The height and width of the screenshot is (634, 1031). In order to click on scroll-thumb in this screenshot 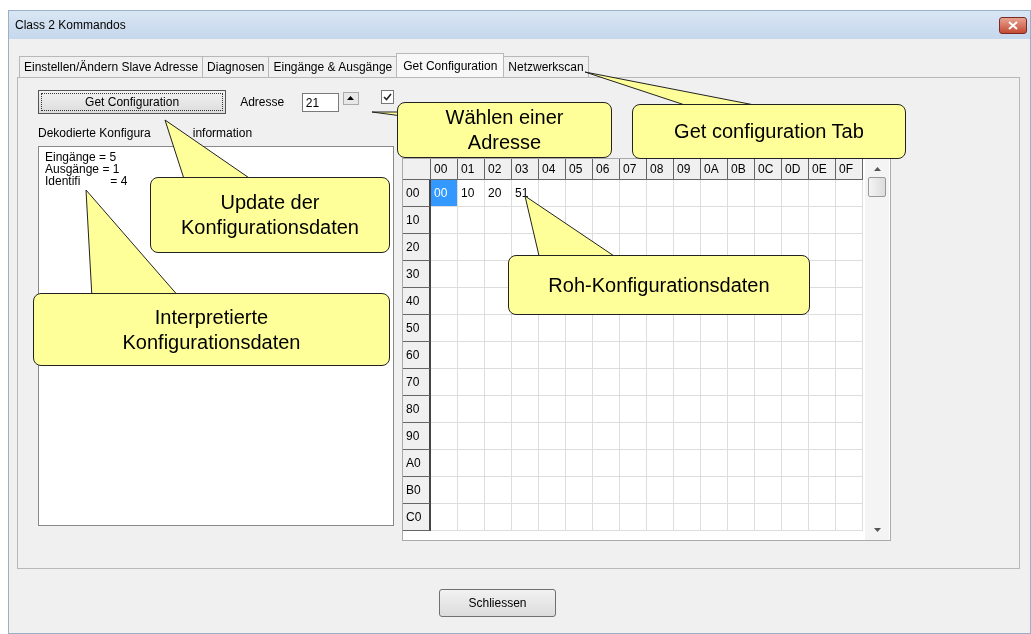, I will do `click(877, 187)`.